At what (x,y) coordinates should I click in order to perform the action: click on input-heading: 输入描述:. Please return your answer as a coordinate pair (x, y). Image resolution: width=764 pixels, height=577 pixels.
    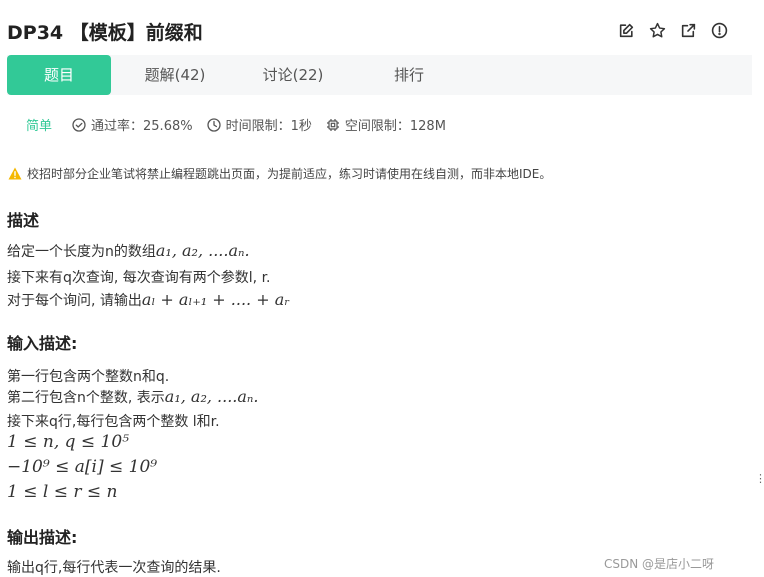
    Looking at the image, I should click on (42, 343).